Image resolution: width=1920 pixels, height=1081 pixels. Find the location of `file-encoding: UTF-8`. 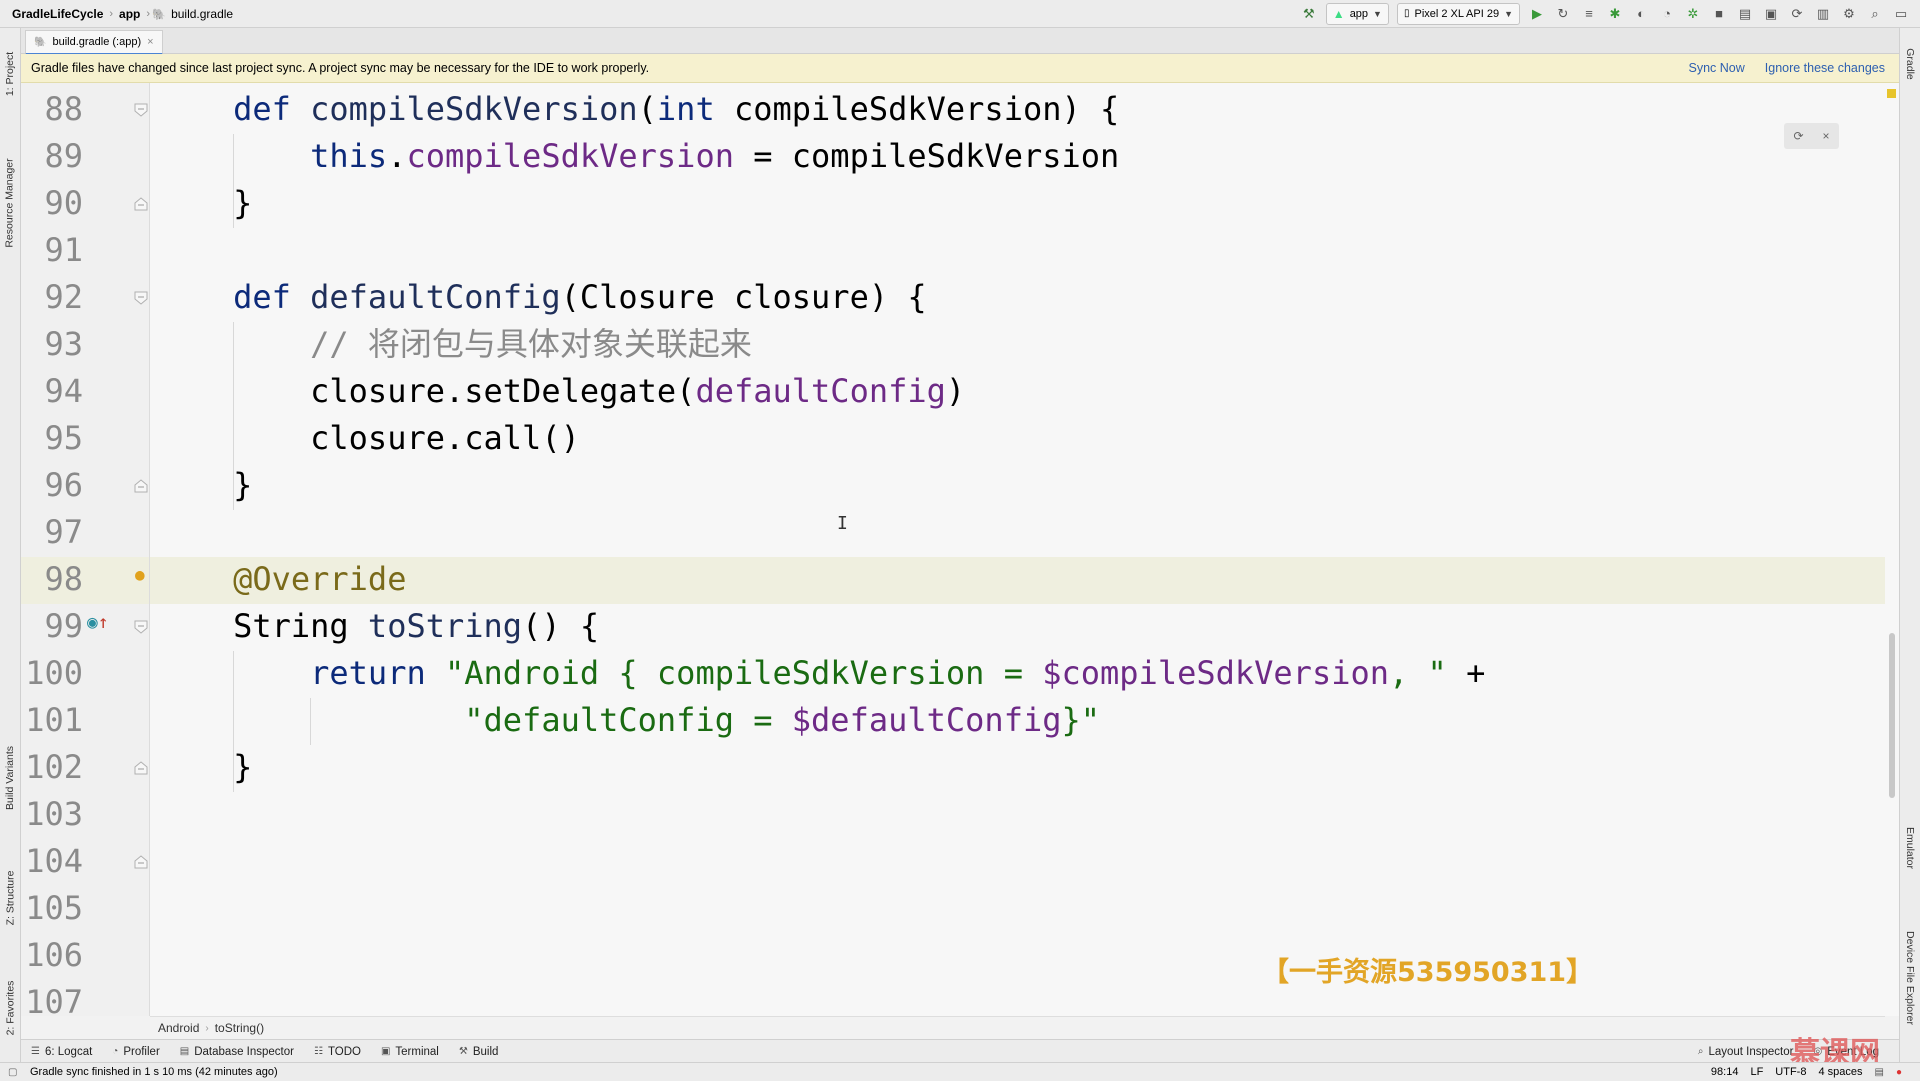

file-encoding: UTF-8 is located at coordinates (1790, 1072).